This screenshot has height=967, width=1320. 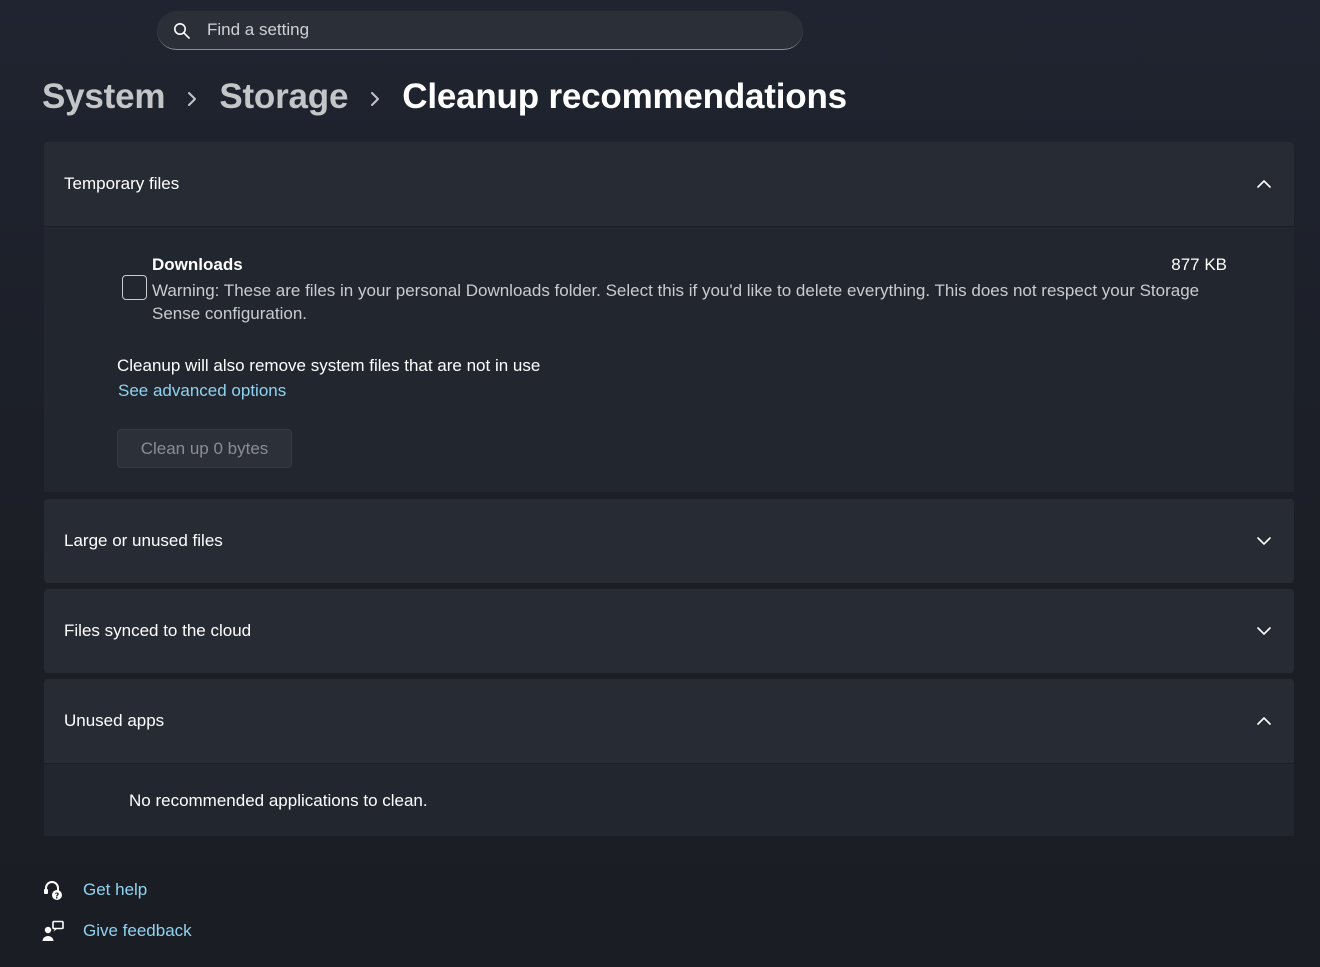 I want to click on section-header-files-synced-cloud: Files synced to the cloud, so click(x=669, y=631).